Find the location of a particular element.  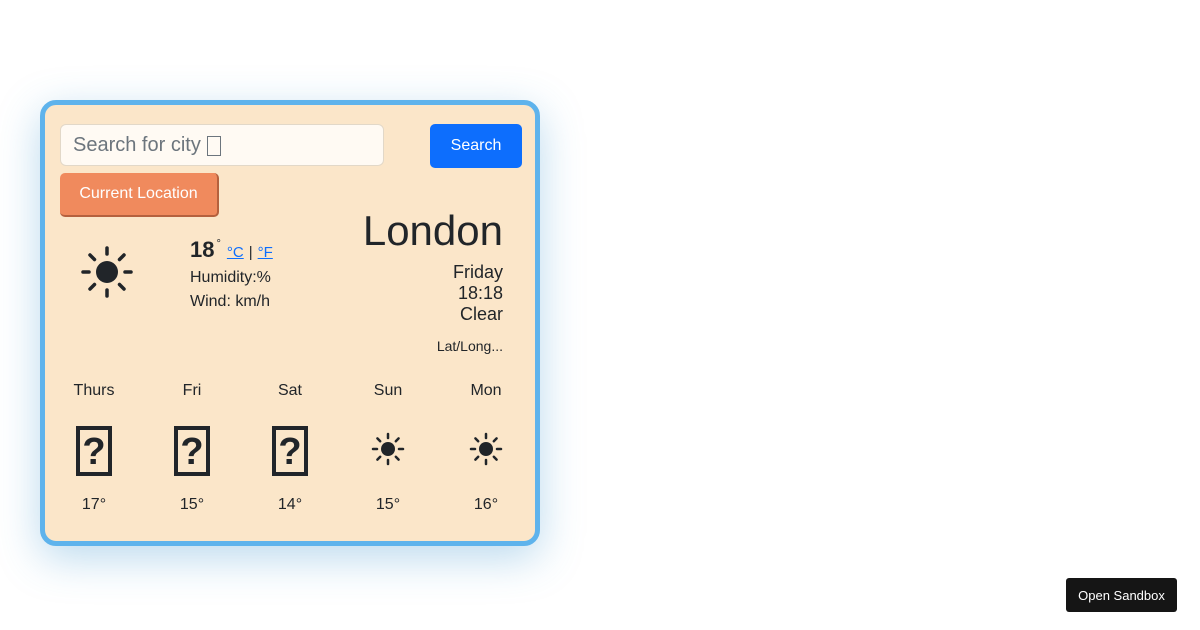

time-text: 18:18 is located at coordinates (480, 293).